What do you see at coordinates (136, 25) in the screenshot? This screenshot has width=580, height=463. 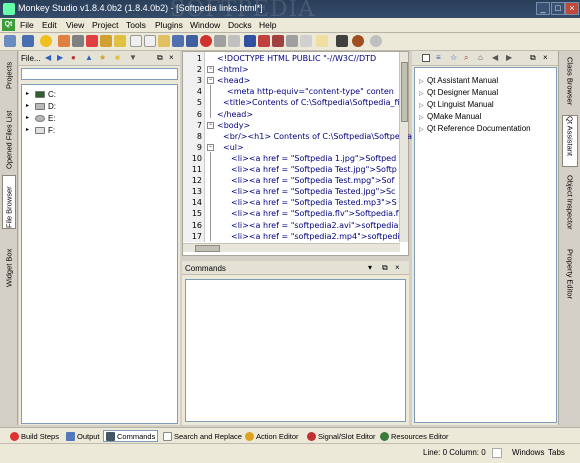 I see `menu-tools: Tools` at bounding box center [136, 25].